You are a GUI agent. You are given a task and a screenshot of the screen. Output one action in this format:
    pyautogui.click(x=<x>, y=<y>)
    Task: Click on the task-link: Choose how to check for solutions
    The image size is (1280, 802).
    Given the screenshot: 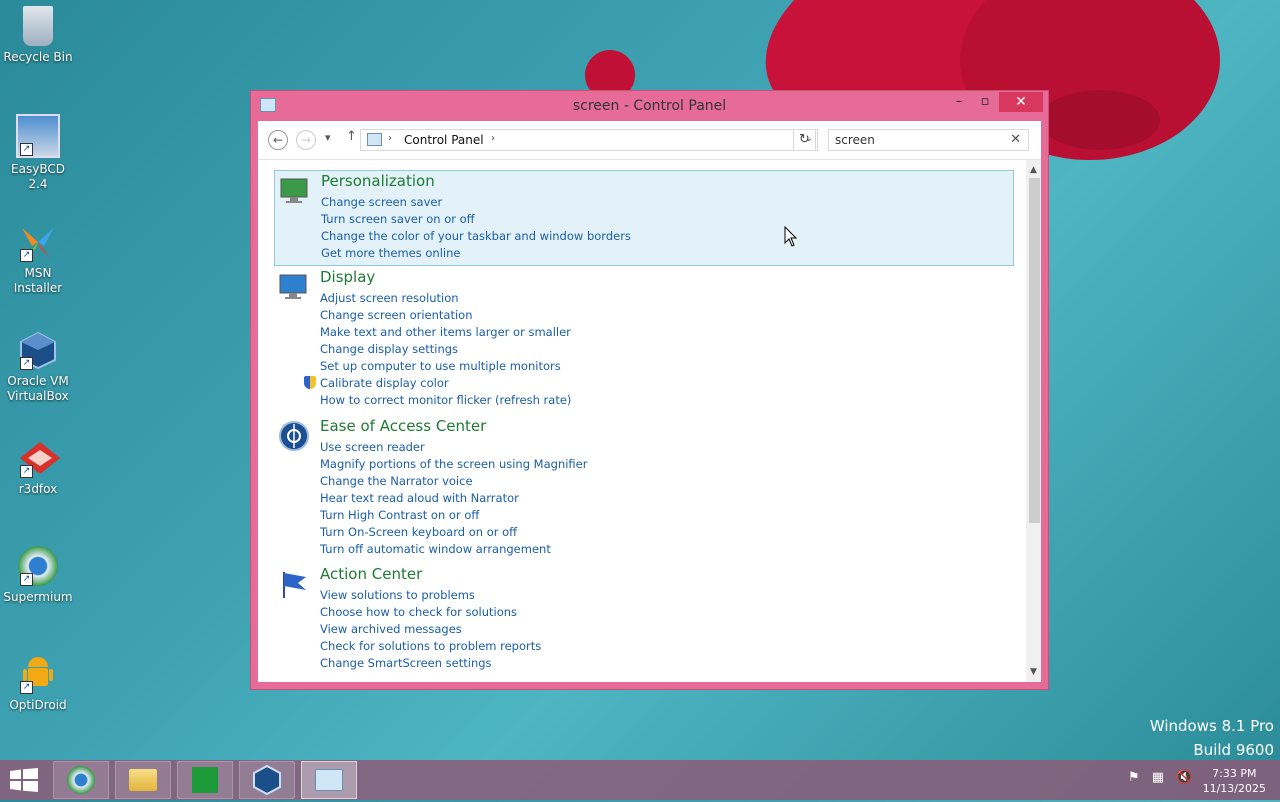 What is the action you would take?
    pyautogui.click(x=430, y=612)
    